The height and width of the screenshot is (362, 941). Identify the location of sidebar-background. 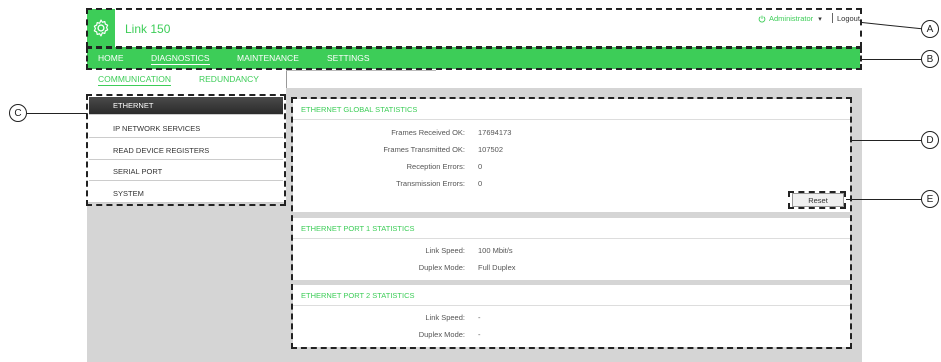
(186, 282).